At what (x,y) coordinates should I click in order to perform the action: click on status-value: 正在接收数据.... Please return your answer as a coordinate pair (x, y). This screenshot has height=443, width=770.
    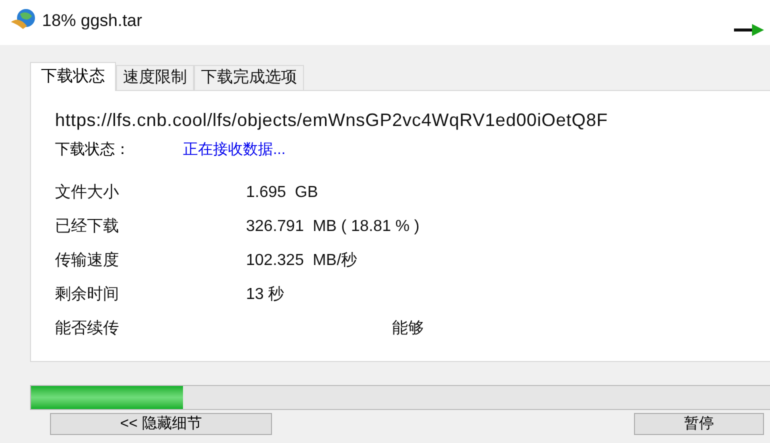
    Looking at the image, I should click on (234, 150).